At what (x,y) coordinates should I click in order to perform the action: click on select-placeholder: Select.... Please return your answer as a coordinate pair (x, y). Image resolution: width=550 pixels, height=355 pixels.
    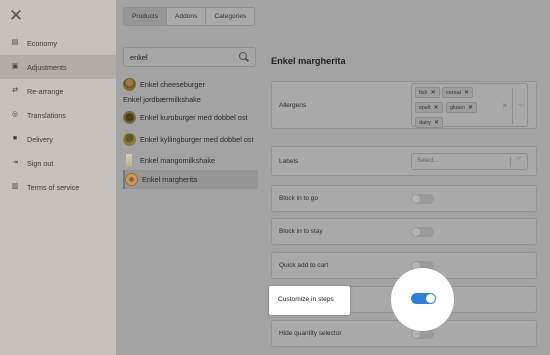
    Looking at the image, I should click on (428, 161).